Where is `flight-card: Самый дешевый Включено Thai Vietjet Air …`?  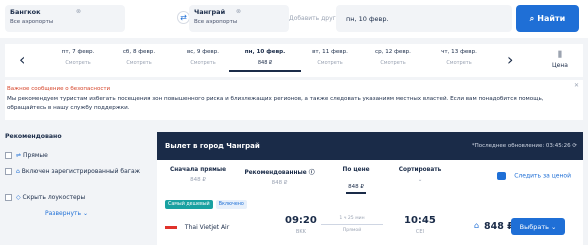
flight-card: Самый дешевый Включено Thai Vietjet Air … is located at coordinates (370, 220).